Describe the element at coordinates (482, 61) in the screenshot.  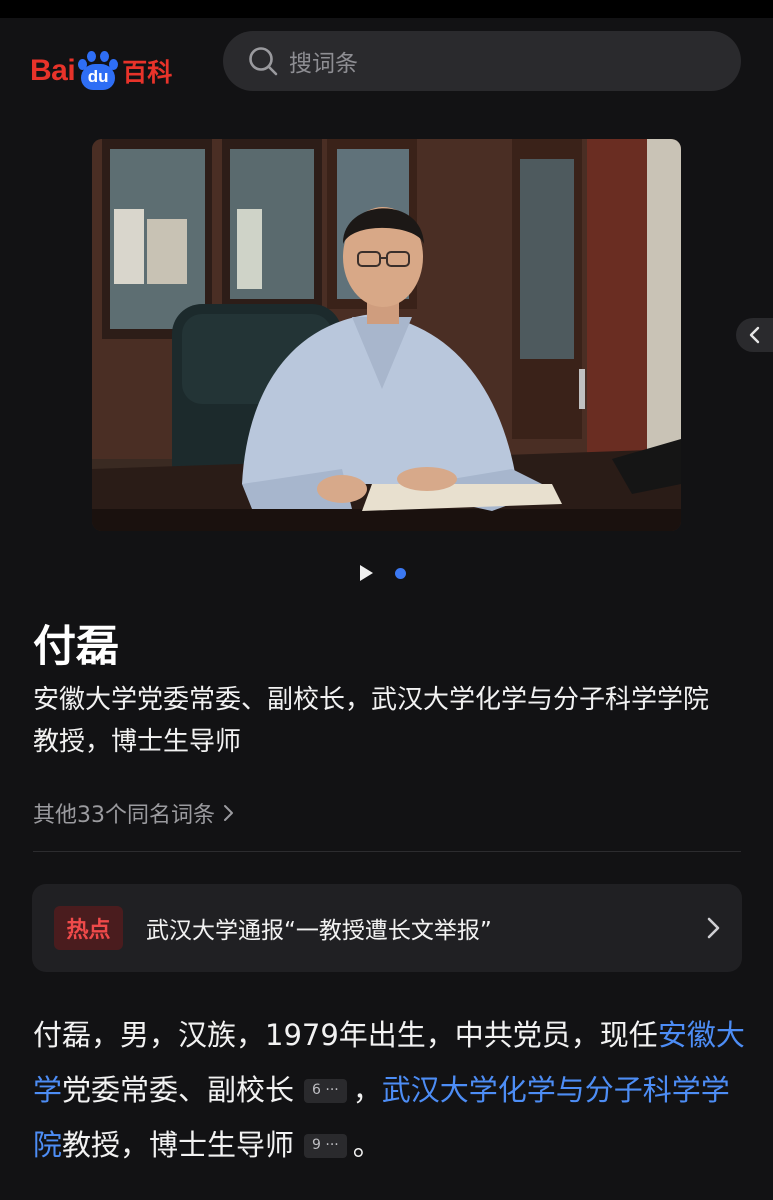
I see `search-input: 搜词条` at that location.